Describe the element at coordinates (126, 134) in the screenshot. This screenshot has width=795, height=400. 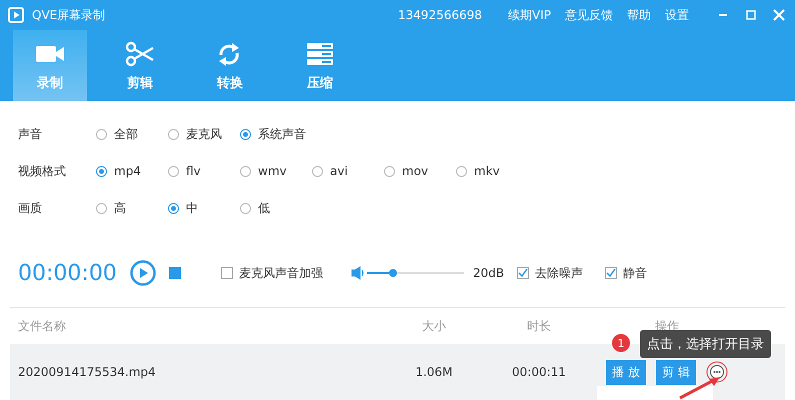
I see `option-label: 全部` at that location.